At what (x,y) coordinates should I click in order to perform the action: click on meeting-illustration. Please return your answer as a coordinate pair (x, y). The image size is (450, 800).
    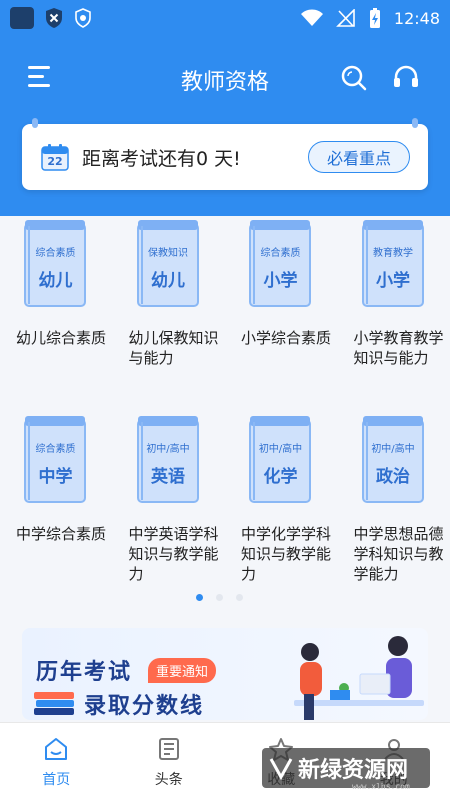
    Looking at the image, I should click on (359, 678).